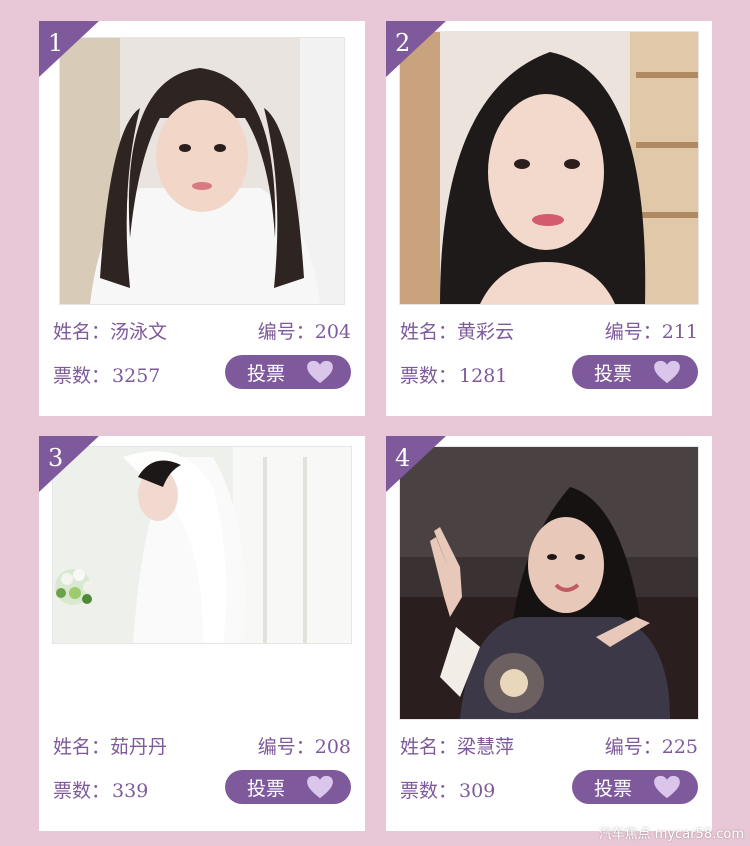 Image resolution: width=750 pixels, height=846 pixels. Describe the element at coordinates (332, 747) in the screenshot. I see `number-value: 208` at that location.